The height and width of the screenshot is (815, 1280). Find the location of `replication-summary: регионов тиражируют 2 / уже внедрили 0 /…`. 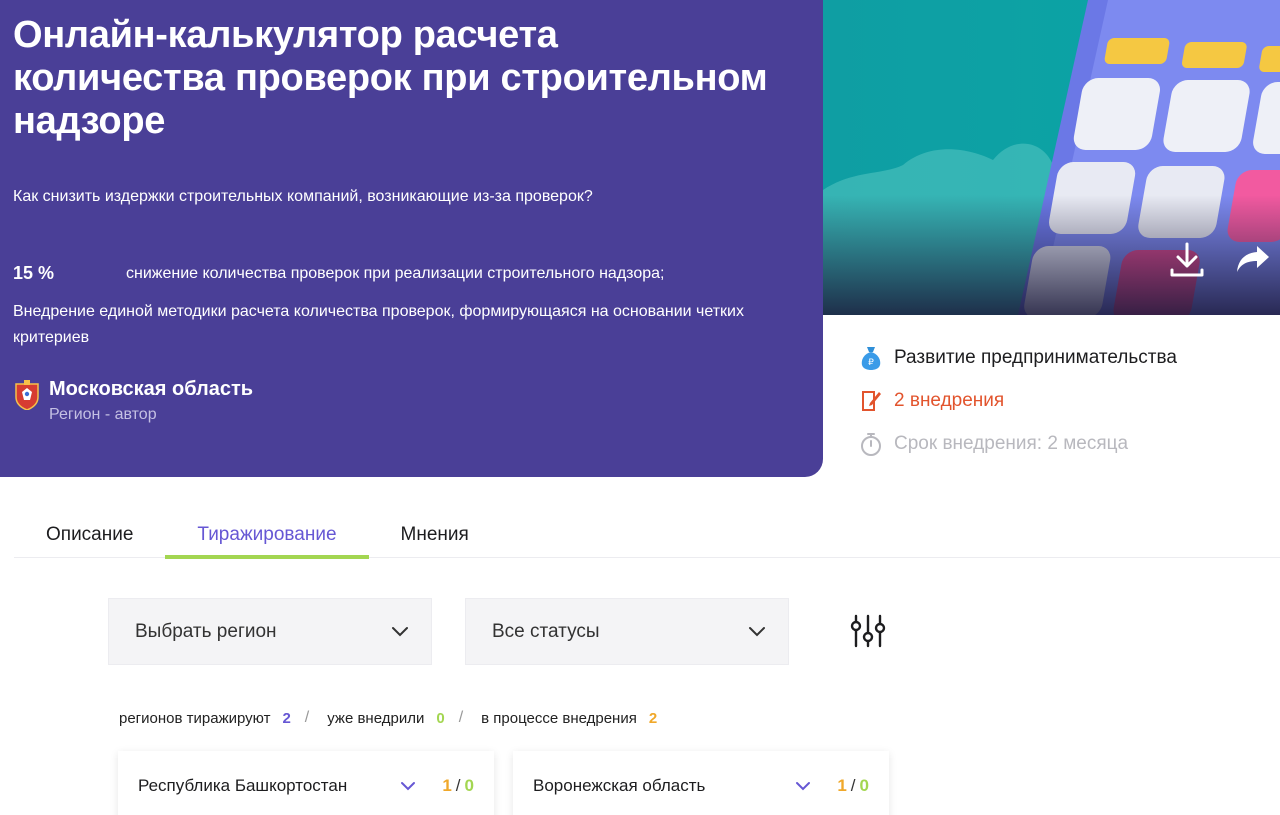

replication-summary: регионов тиражируют 2 / уже внедрили 0 /… is located at coordinates (388, 718).